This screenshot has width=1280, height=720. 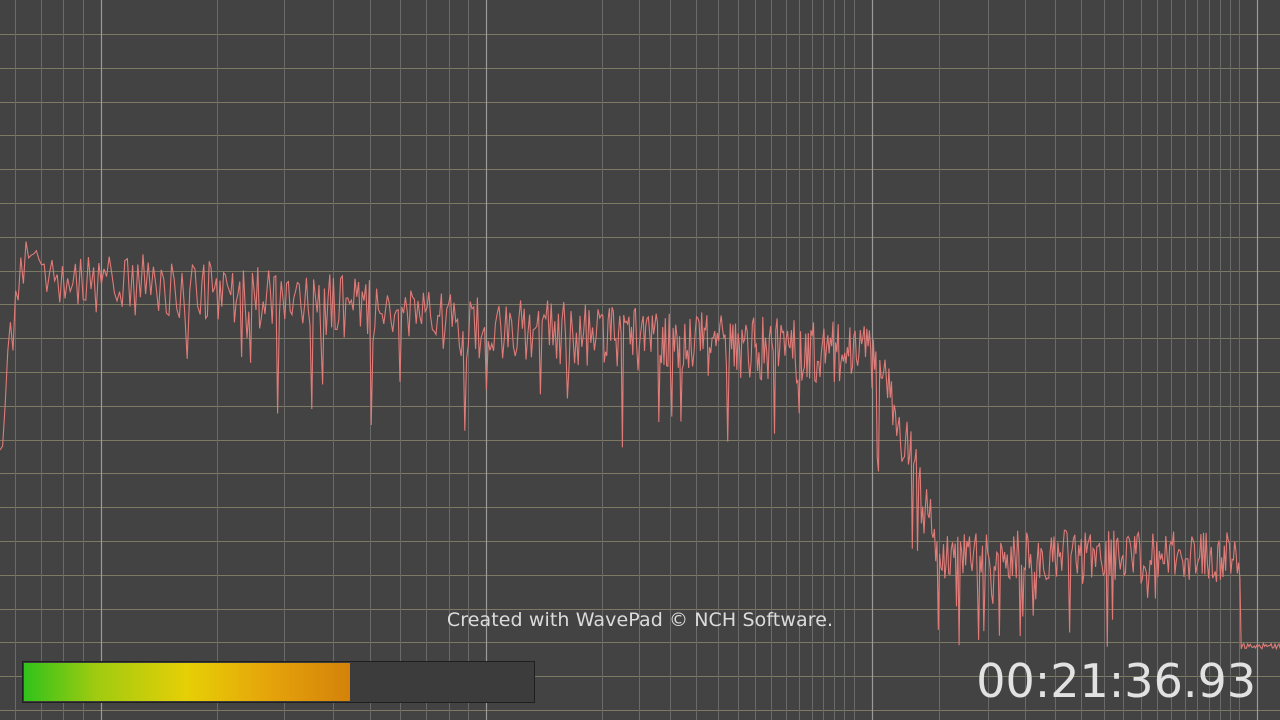 I want to click on time-readout: 00:21:36.93, so click(x=1116, y=681).